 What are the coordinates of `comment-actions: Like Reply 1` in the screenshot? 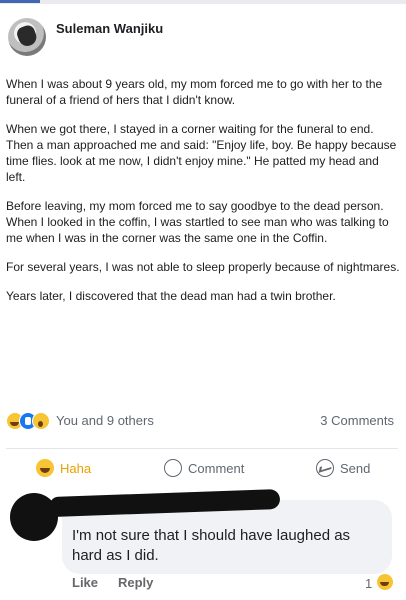 It's located at (237, 583).